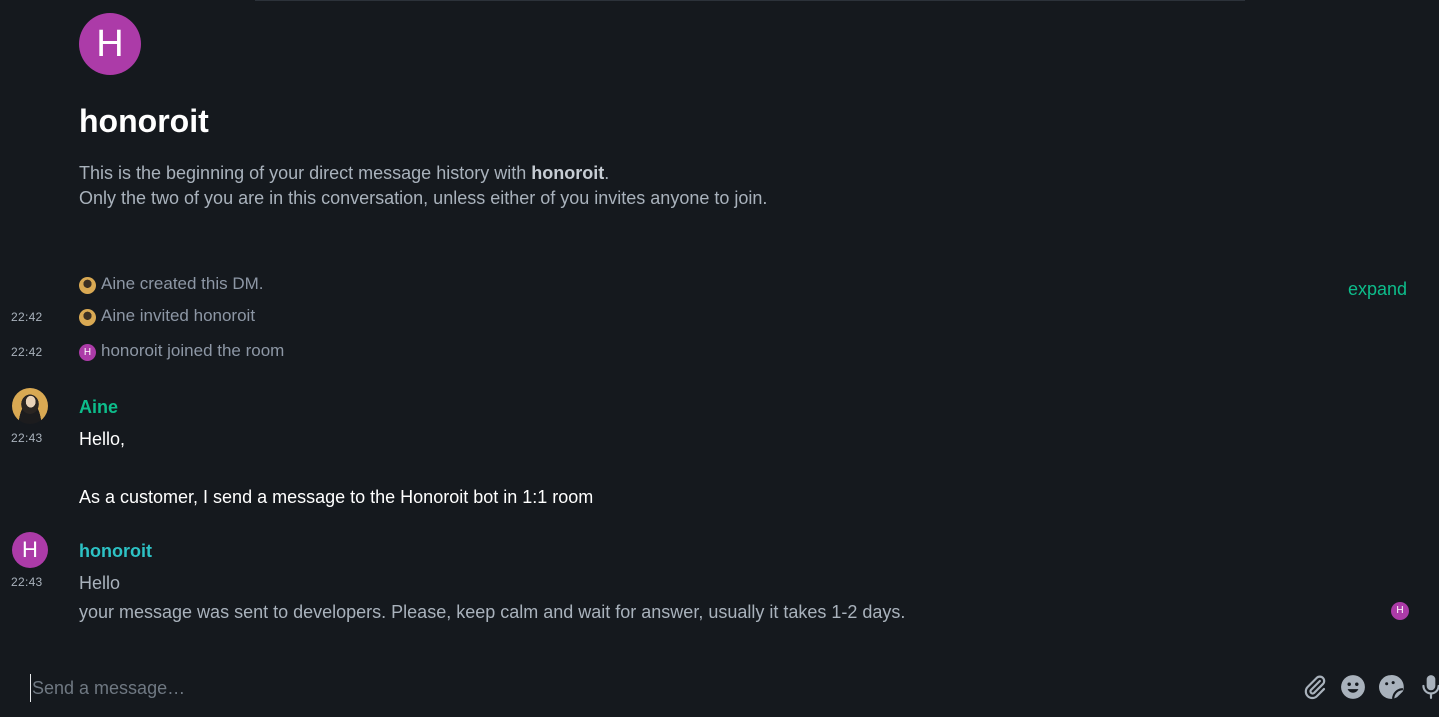  Describe the element at coordinates (115, 551) in the screenshot. I see `sender-name-honoroit: honoroit` at that location.